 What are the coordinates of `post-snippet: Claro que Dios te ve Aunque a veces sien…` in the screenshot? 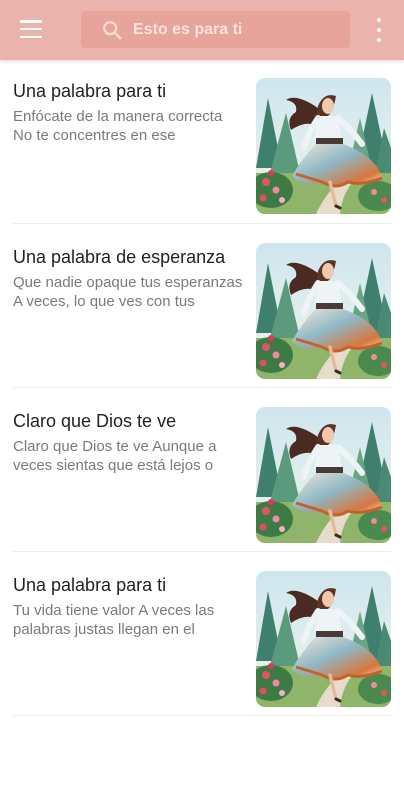 It's located at (115, 456).